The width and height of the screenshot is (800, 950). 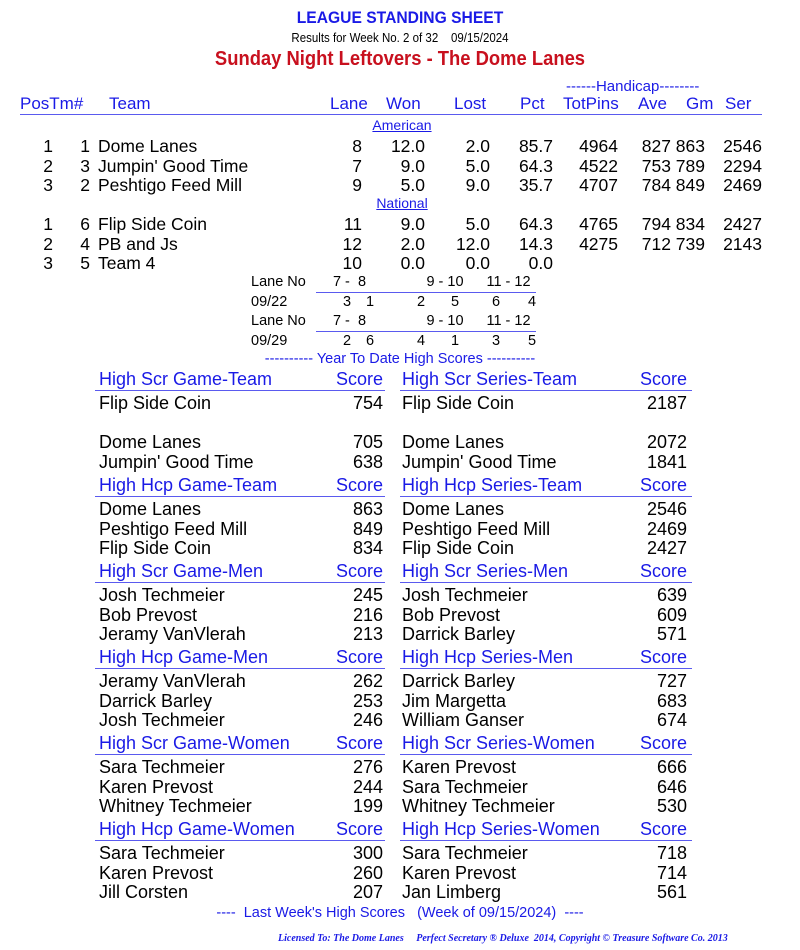 I want to click on entry-score: 646, so click(x=671, y=786).